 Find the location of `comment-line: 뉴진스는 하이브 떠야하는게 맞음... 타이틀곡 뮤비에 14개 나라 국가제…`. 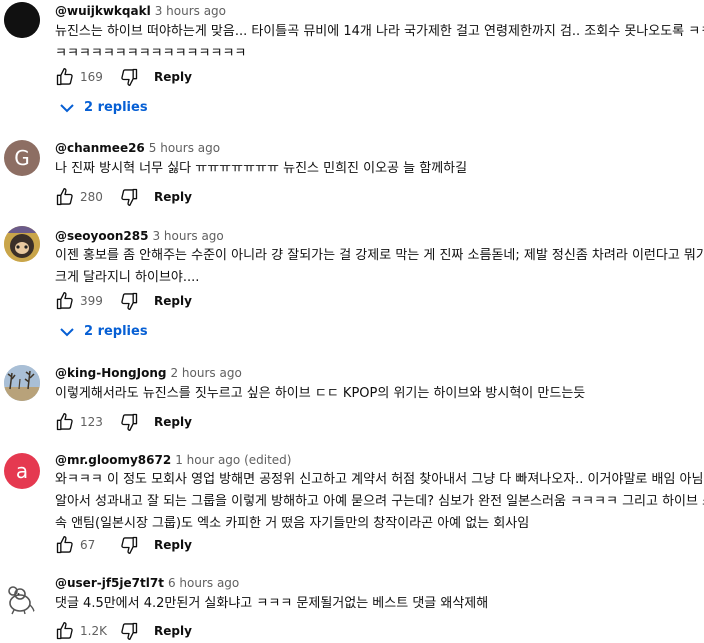

comment-line: 뉴진스는 하이브 떠야하는게 맞음... 타이틀곡 뮤비에 14개 나라 국가제… is located at coordinates (379, 31).